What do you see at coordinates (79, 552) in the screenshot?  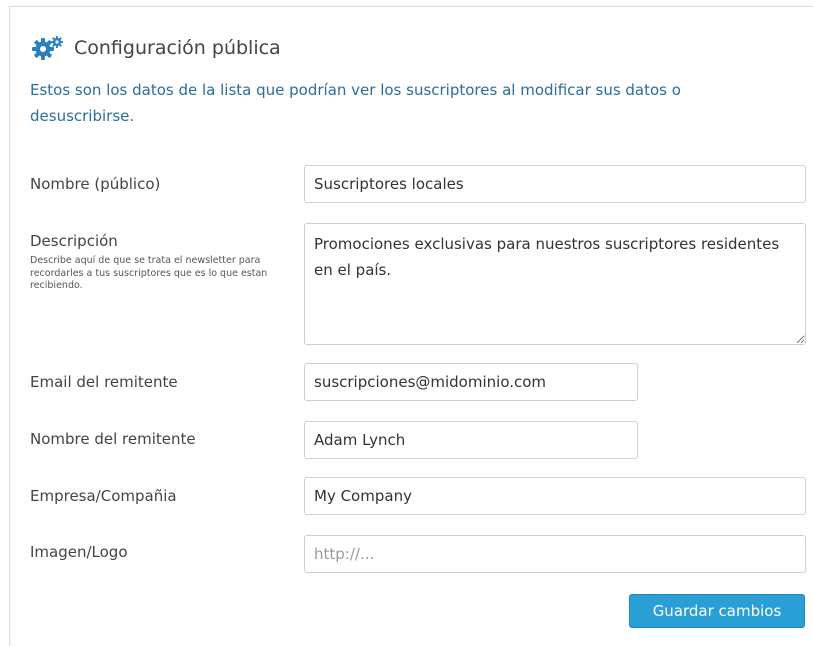 I see `logo-label: Imagen/Logo` at bounding box center [79, 552].